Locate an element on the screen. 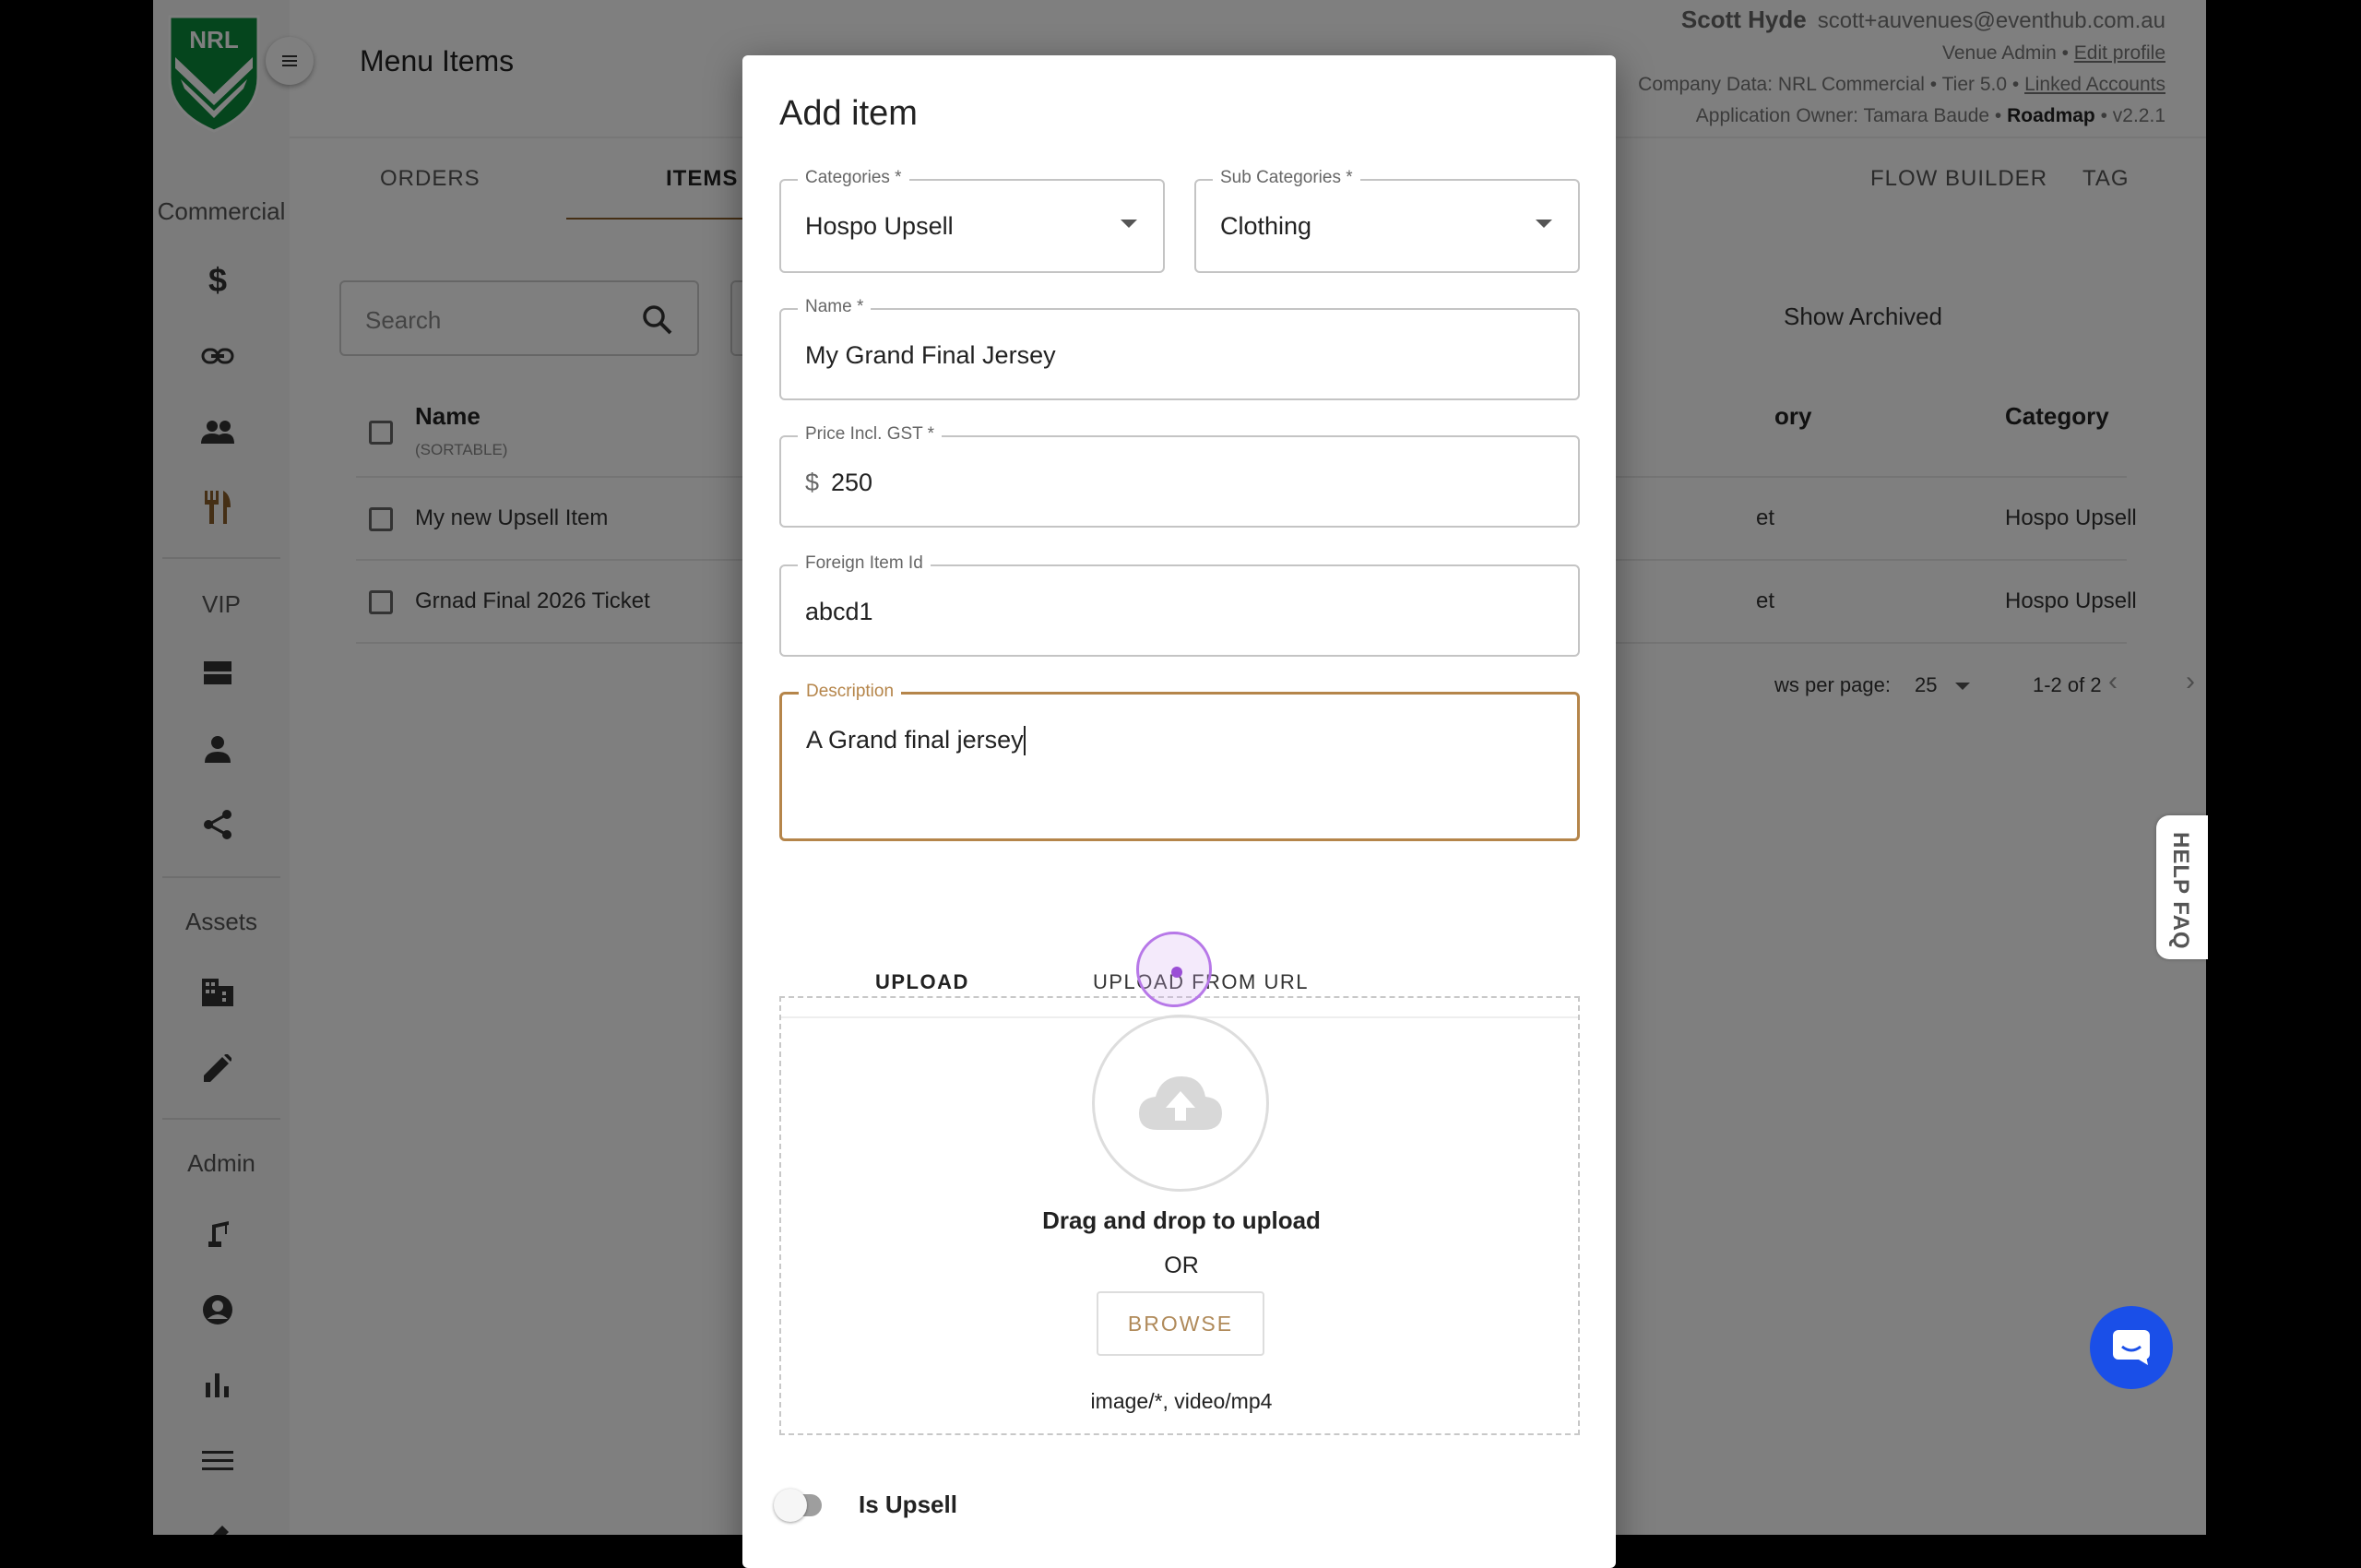 The image size is (2361, 1568). dialog-title: Add item is located at coordinates (848, 113).